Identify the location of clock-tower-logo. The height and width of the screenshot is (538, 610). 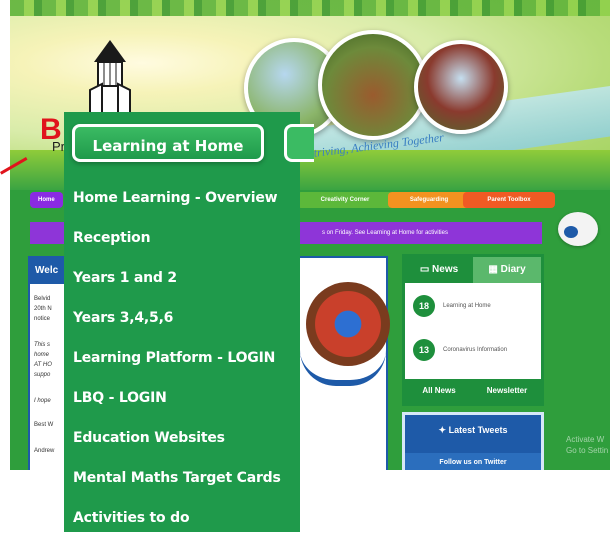
(110, 78).